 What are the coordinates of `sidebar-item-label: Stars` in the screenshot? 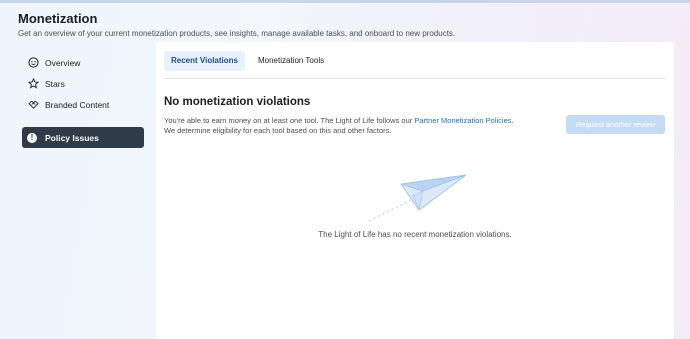 It's located at (55, 83).